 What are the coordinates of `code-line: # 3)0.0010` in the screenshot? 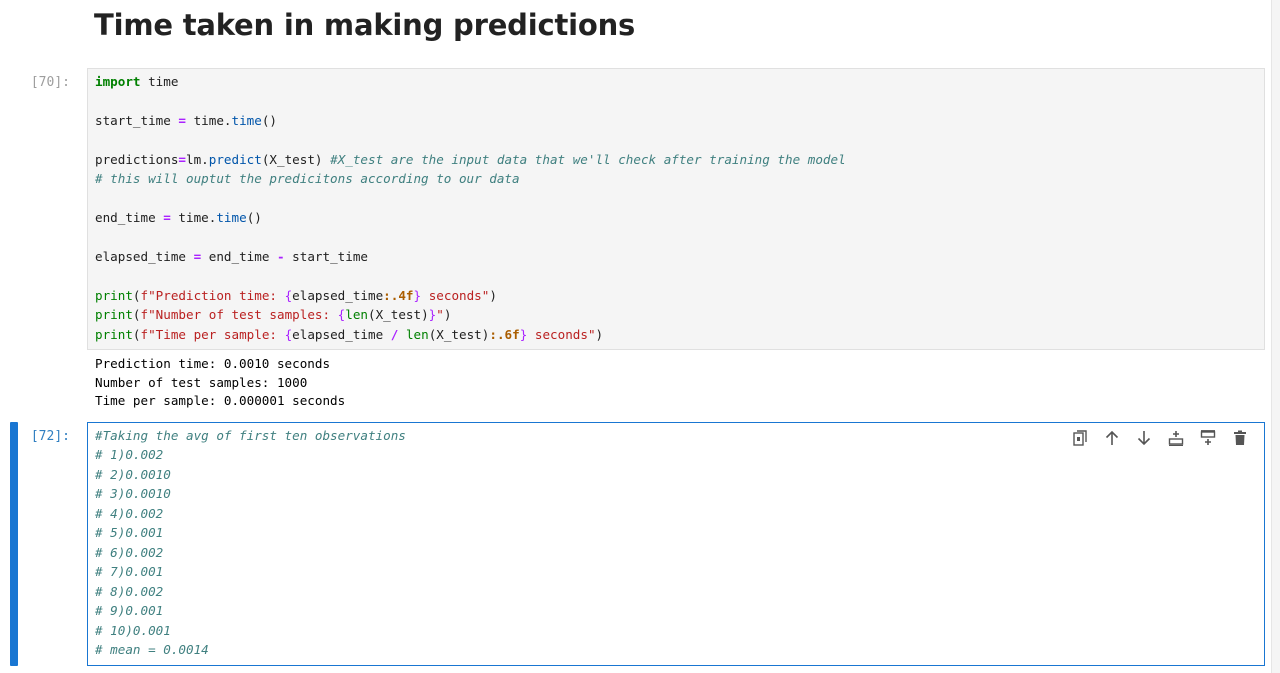 It's located at (133, 494).